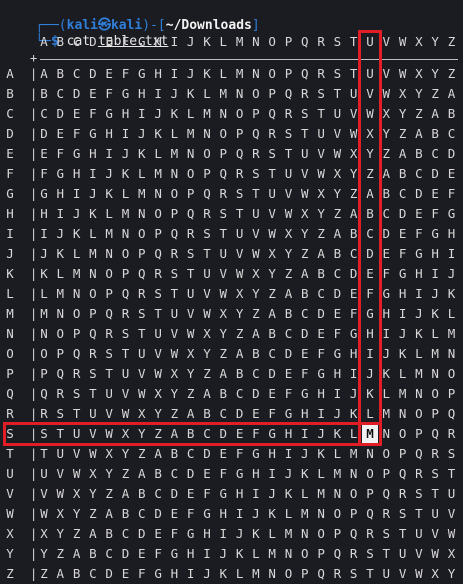 The height and width of the screenshot is (584, 463). What do you see at coordinates (208, 25) in the screenshot?
I see `prompt-path: ~/Downloads` at bounding box center [208, 25].